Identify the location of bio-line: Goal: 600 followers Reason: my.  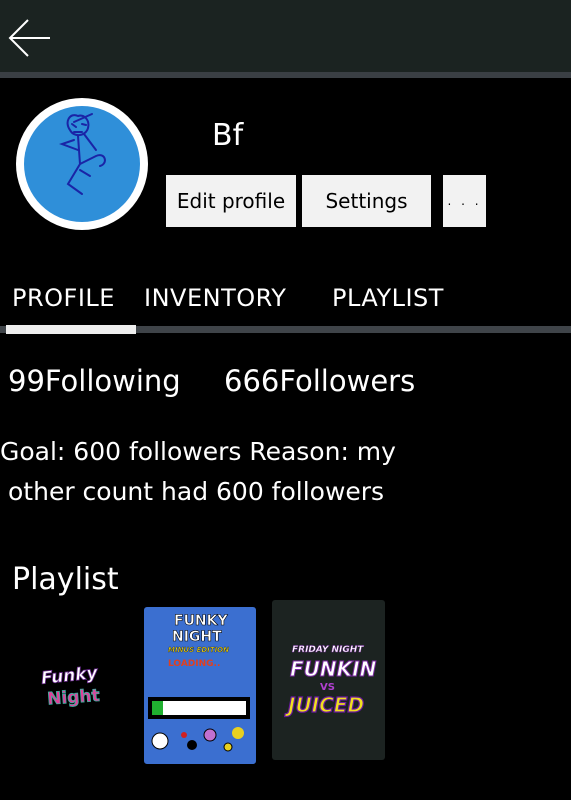
(198, 451).